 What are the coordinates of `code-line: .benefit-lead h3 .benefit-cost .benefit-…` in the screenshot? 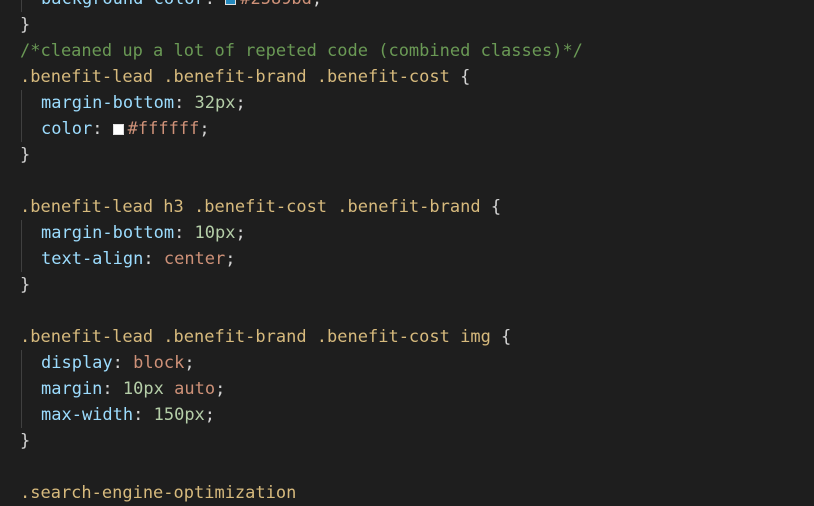 It's located at (407, 207).